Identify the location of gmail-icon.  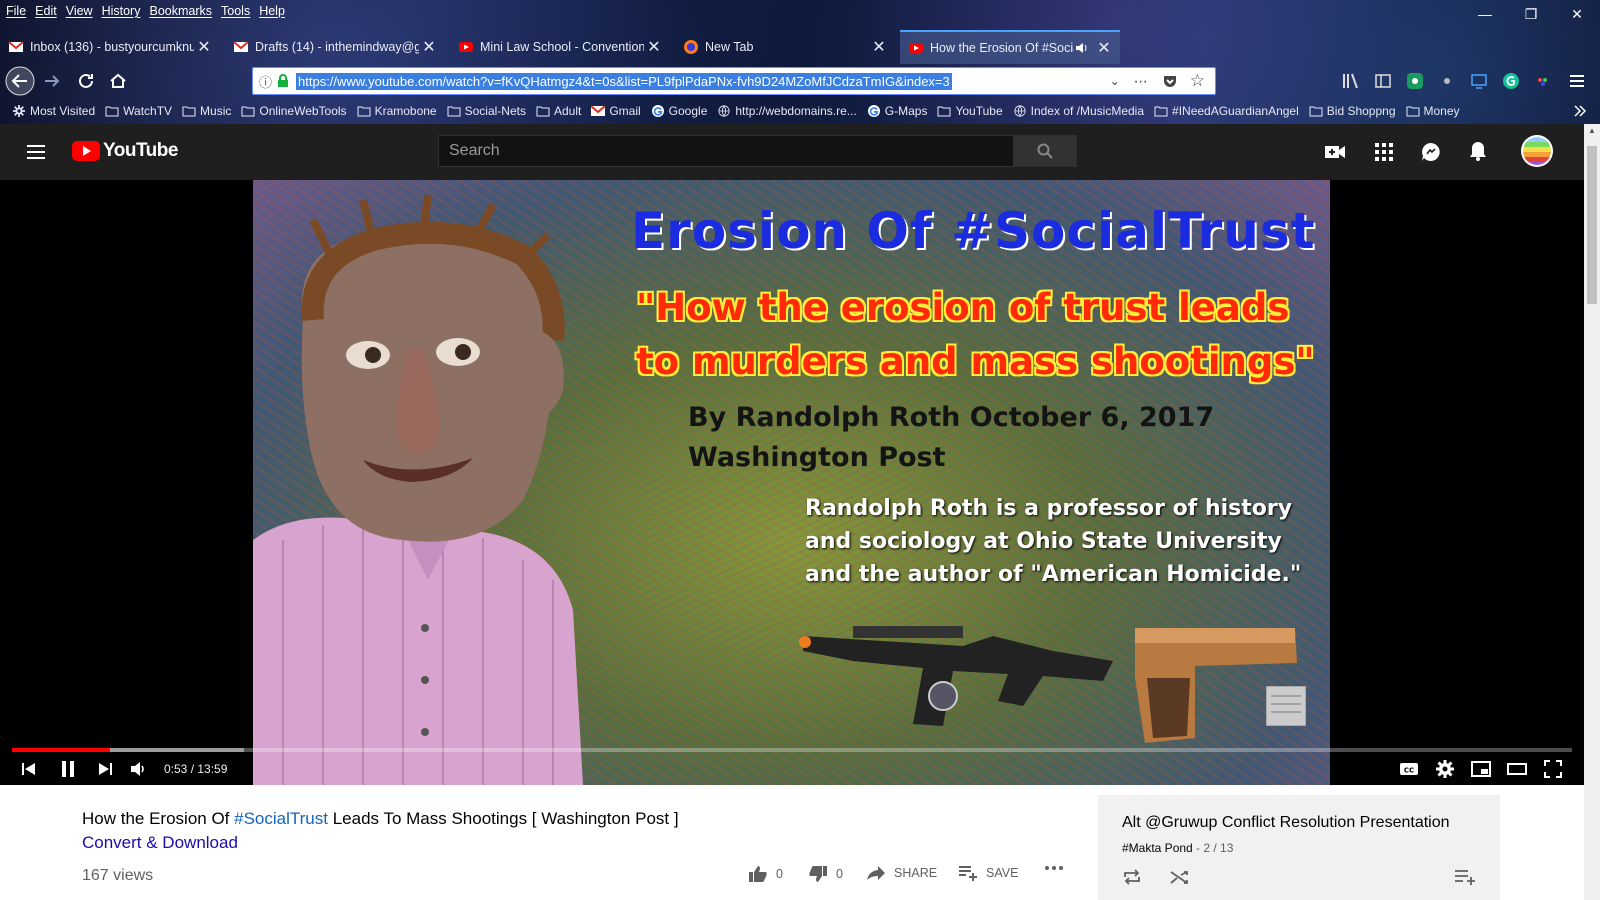
(598, 110).